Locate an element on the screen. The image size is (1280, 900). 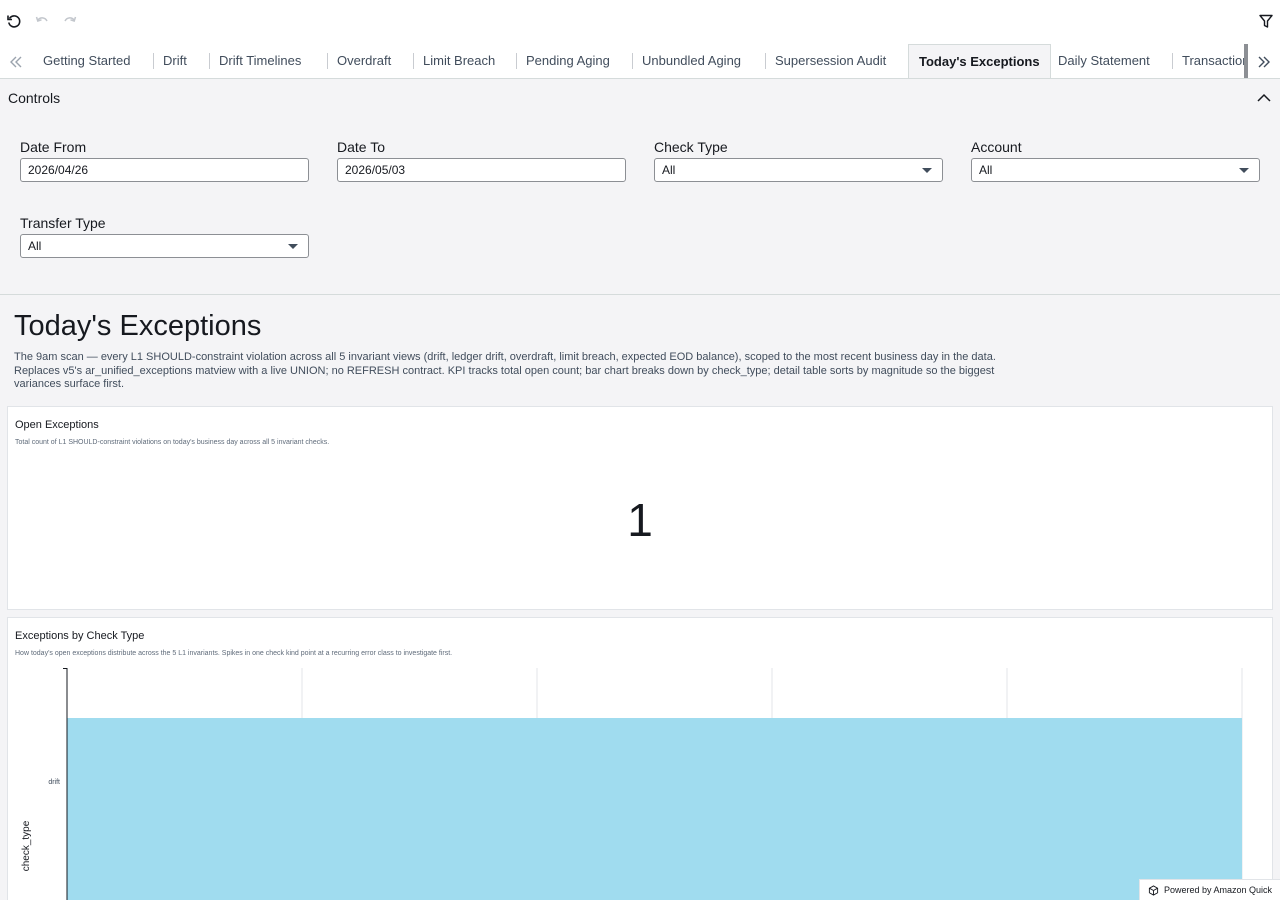
tab-label: Limit Breach is located at coordinates (459, 60).